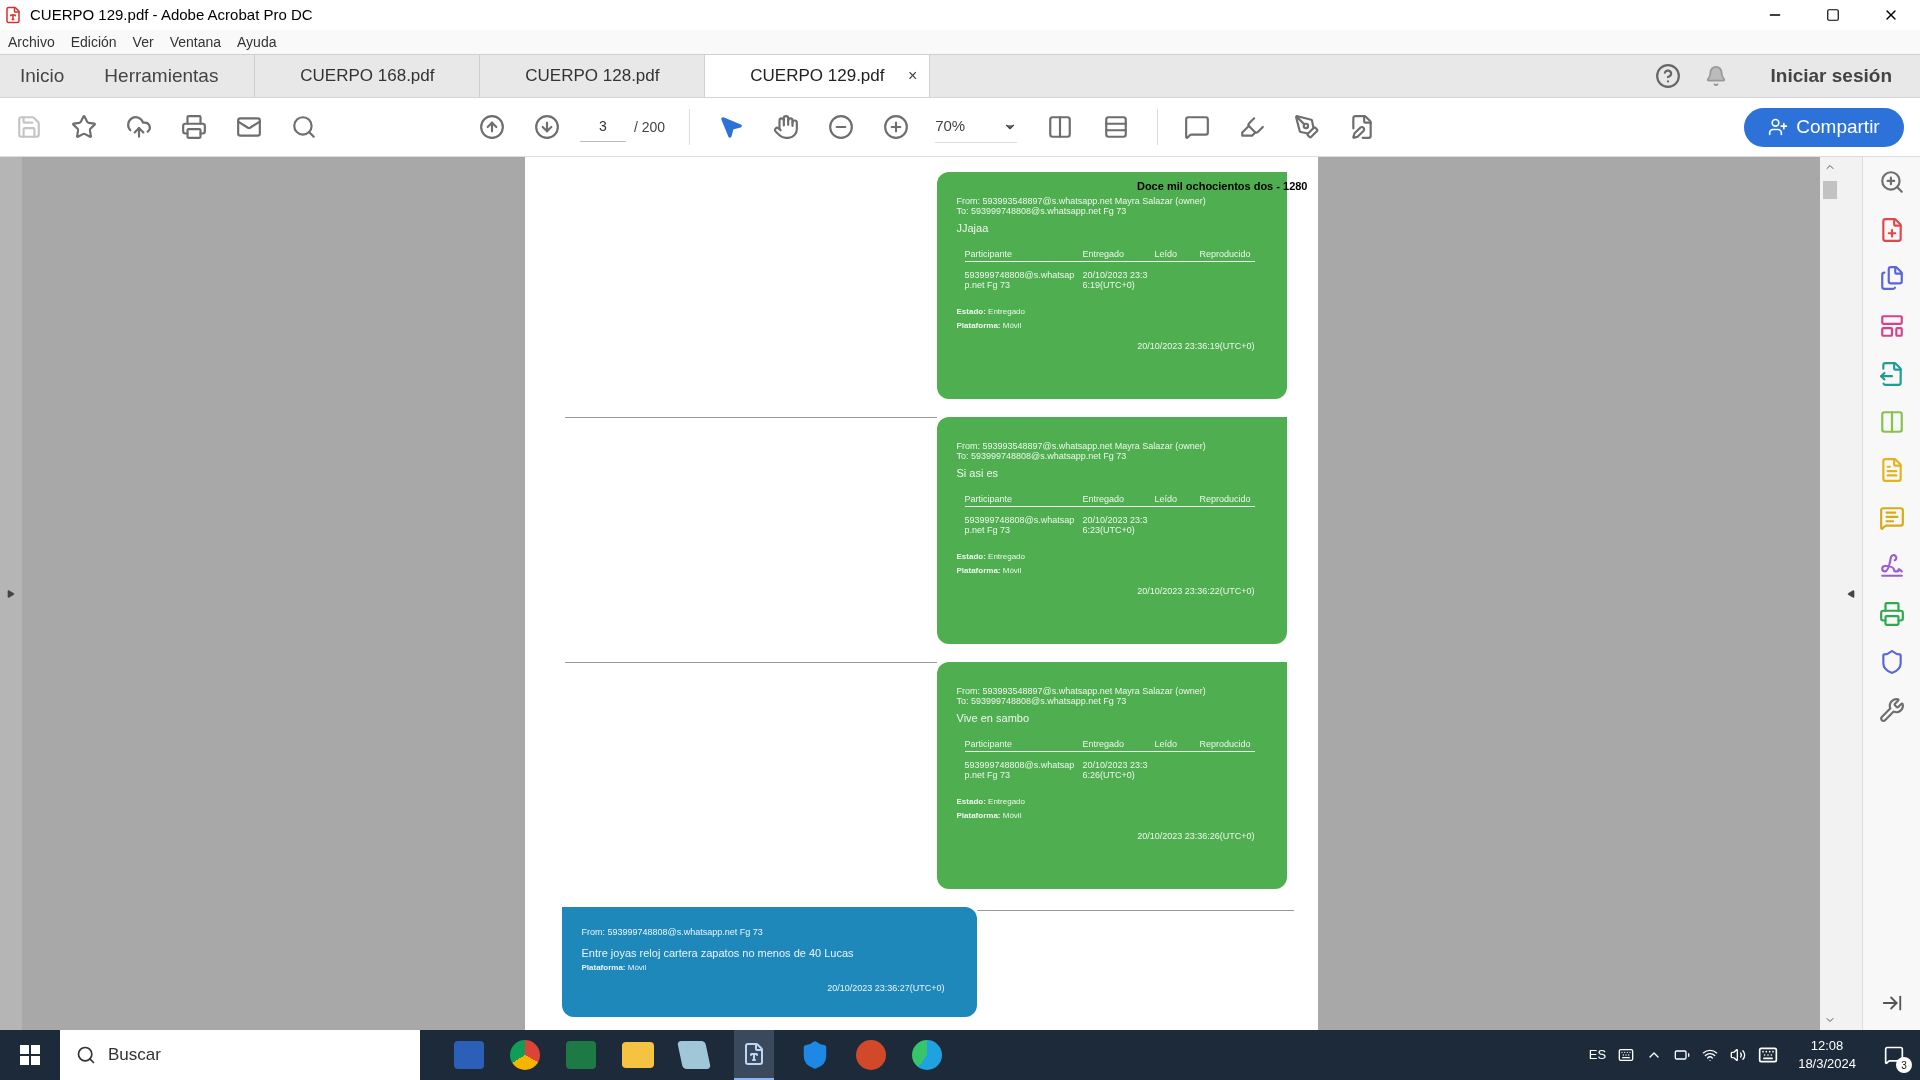  I want to click on page-up-icon, so click(492, 127).